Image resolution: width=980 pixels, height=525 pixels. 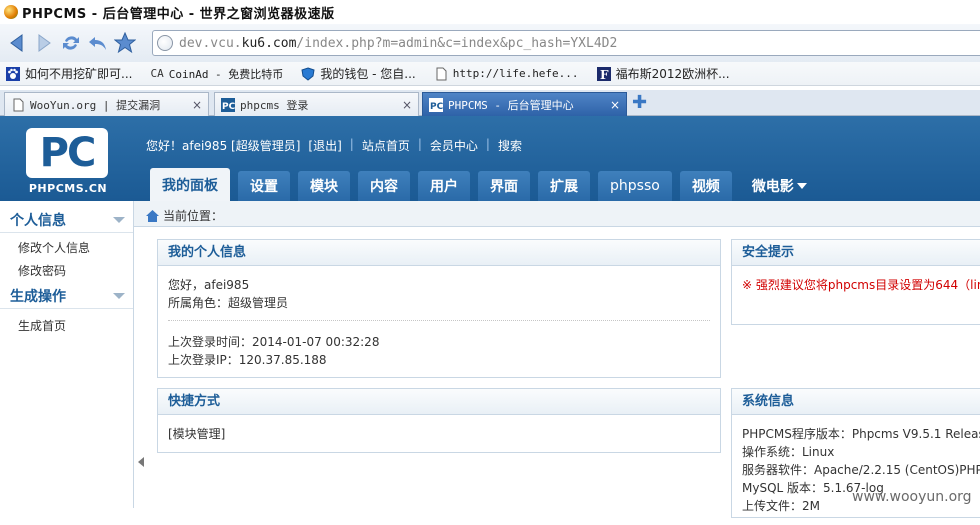 I want to click on site-home-link: 站点首页, so click(x=386, y=145).